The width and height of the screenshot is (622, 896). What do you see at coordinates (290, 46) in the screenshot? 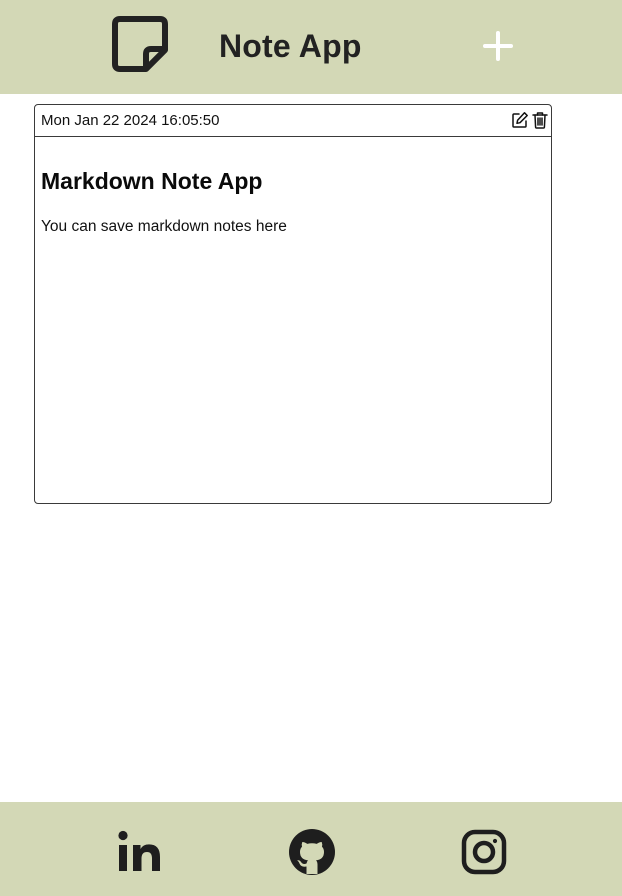
I see `app-title: Note App` at bounding box center [290, 46].